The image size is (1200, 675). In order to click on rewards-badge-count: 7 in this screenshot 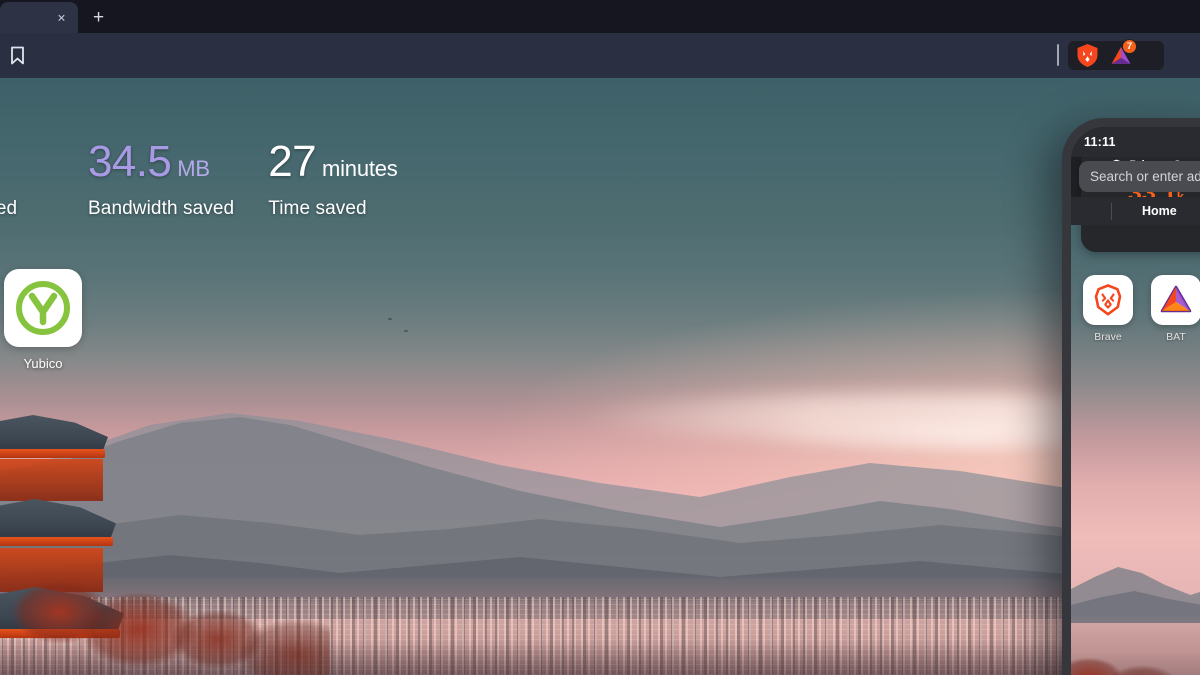, I will do `click(1129, 46)`.